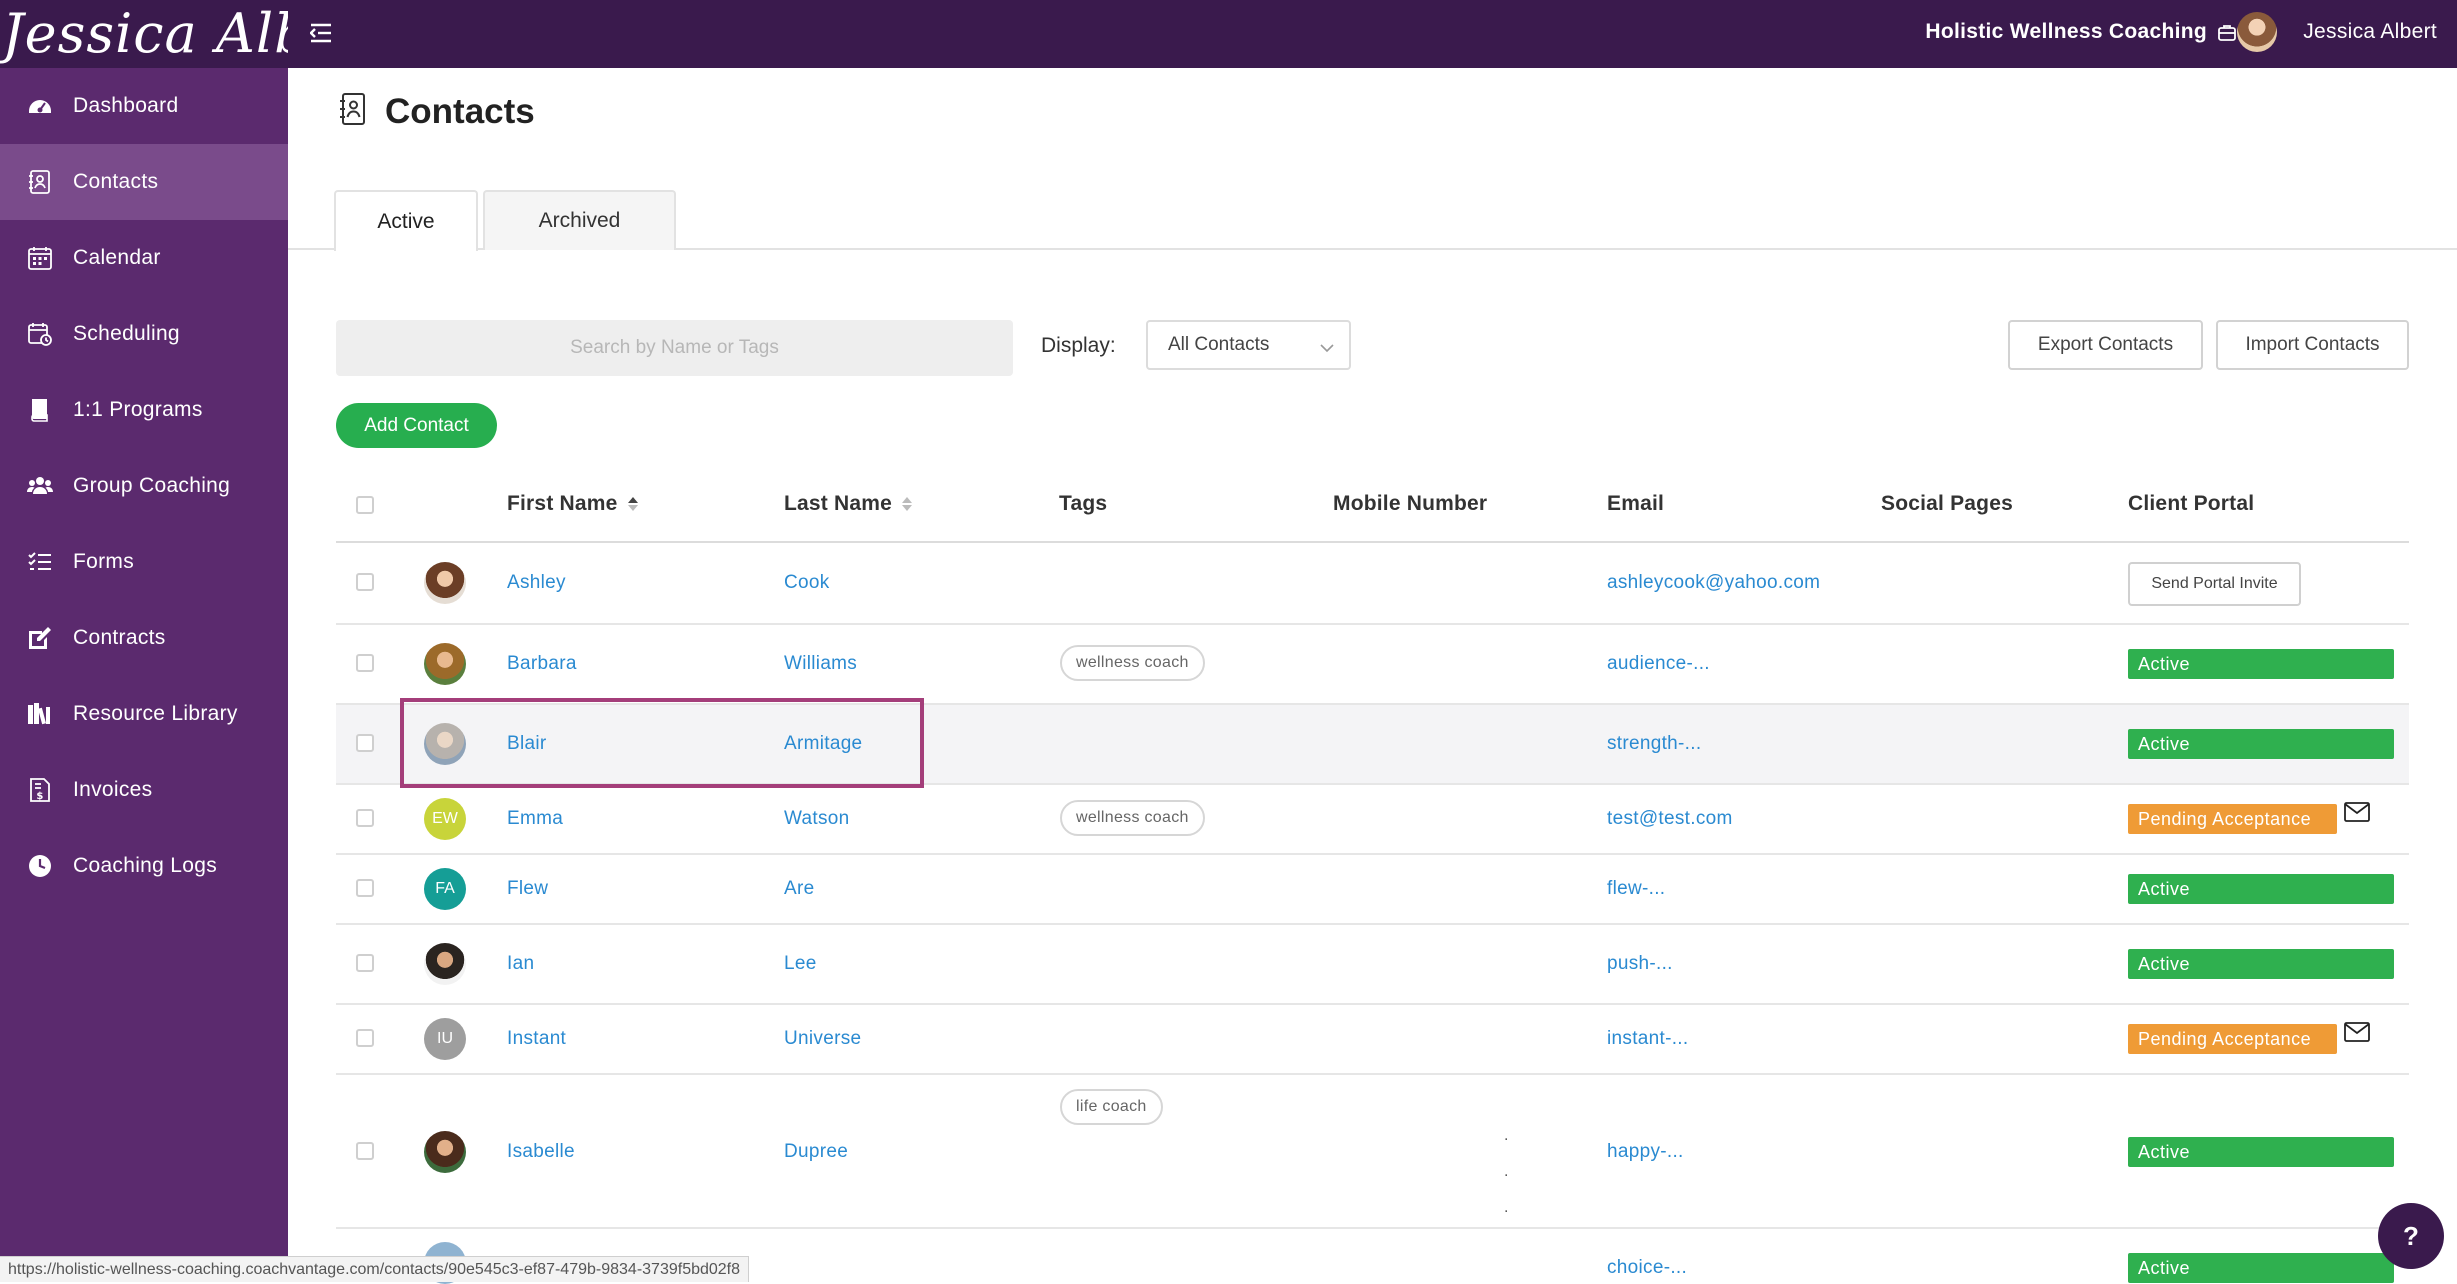 The width and height of the screenshot is (2457, 1284). What do you see at coordinates (119, 637) in the screenshot?
I see `sidebar-item-label: Contracts` at bounding box center [119, 637].